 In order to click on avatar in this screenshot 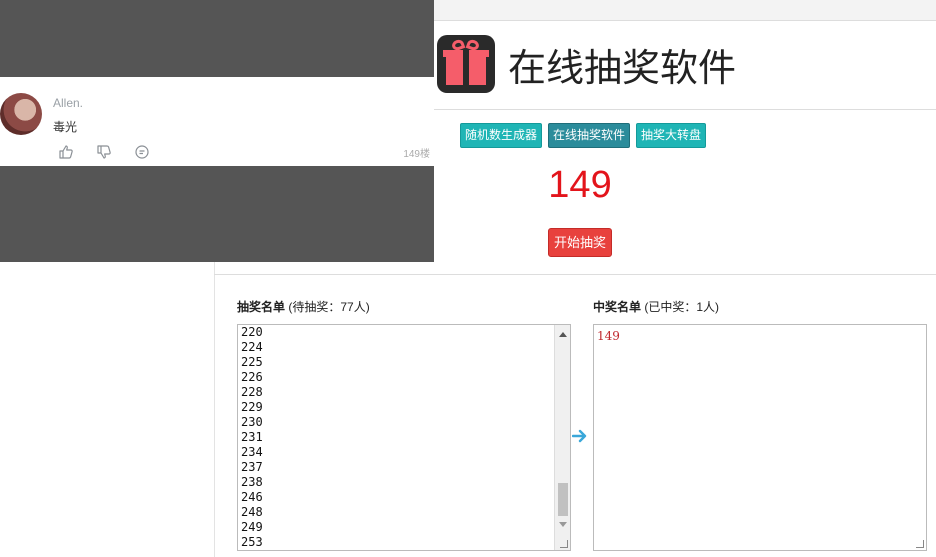, I will do `click(21, 114)`.